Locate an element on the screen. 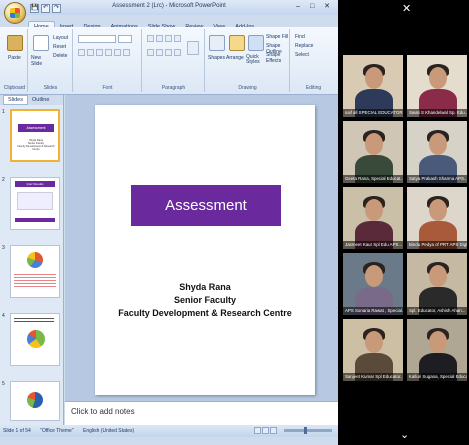  paragraph-group: Paragraph is located at coordinates (174, 60).